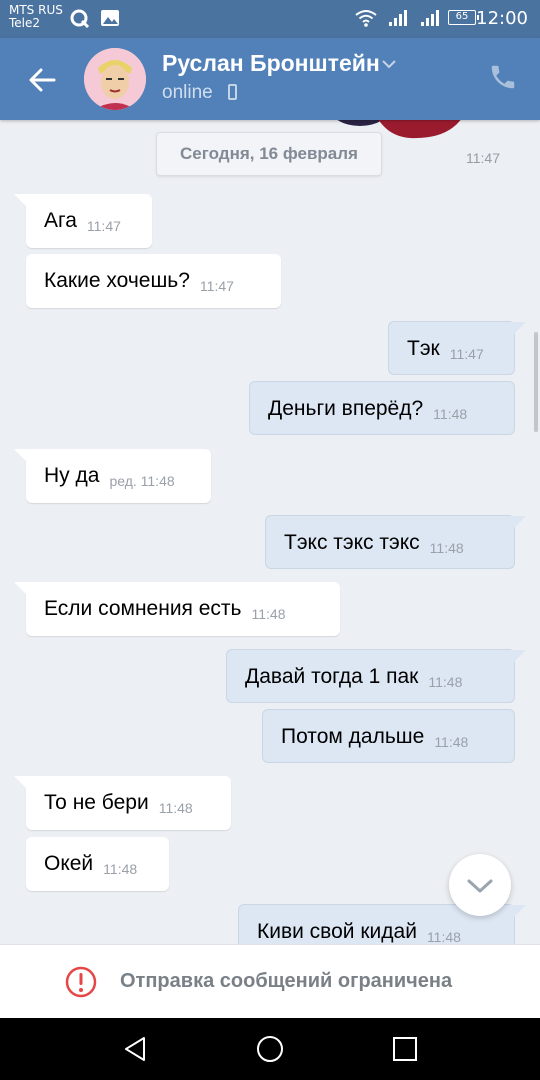 This screenshot has width=540, height=1080. I want to click on nav-home-icon, so click(270, 1049).